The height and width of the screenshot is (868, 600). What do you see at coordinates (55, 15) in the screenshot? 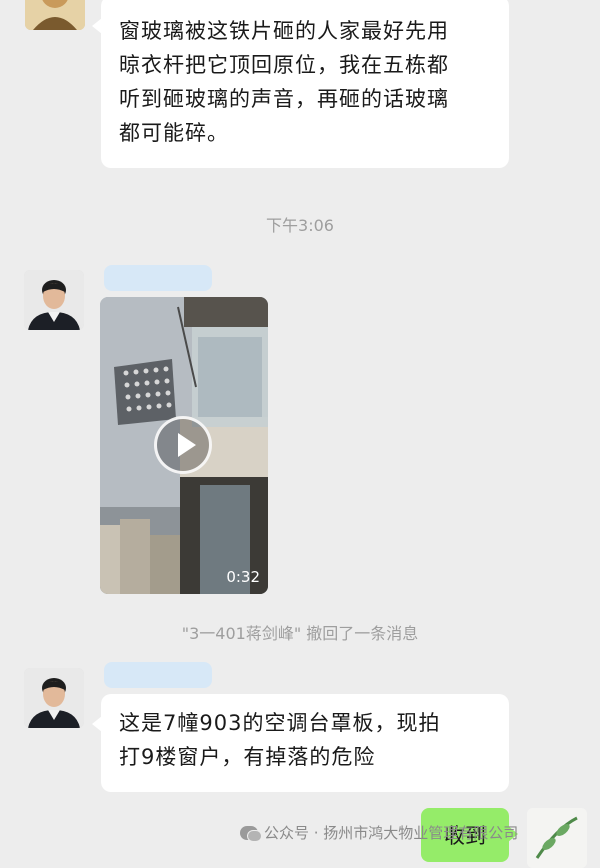
I see `sender-avatar-top` at bounding box center [55, 15].